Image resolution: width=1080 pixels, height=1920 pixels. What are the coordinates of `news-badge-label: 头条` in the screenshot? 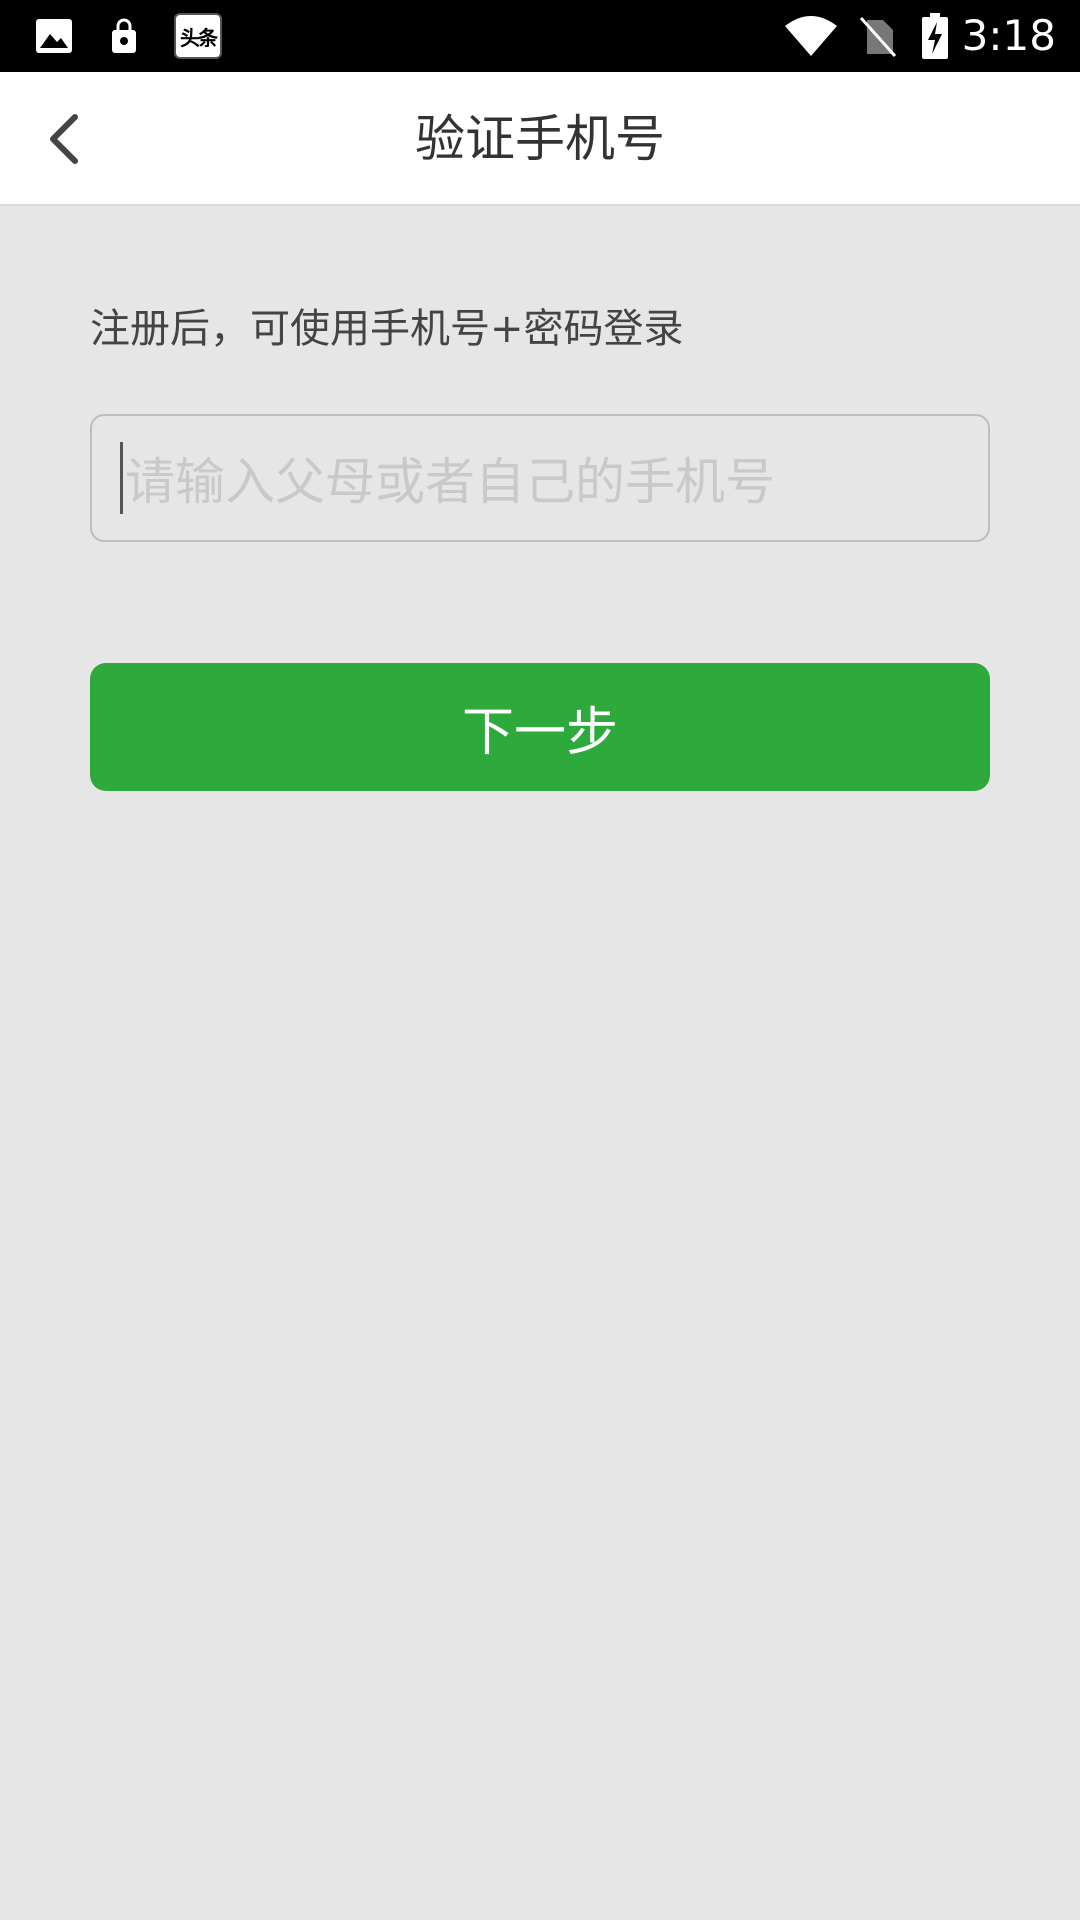 It's located at (198, 36).